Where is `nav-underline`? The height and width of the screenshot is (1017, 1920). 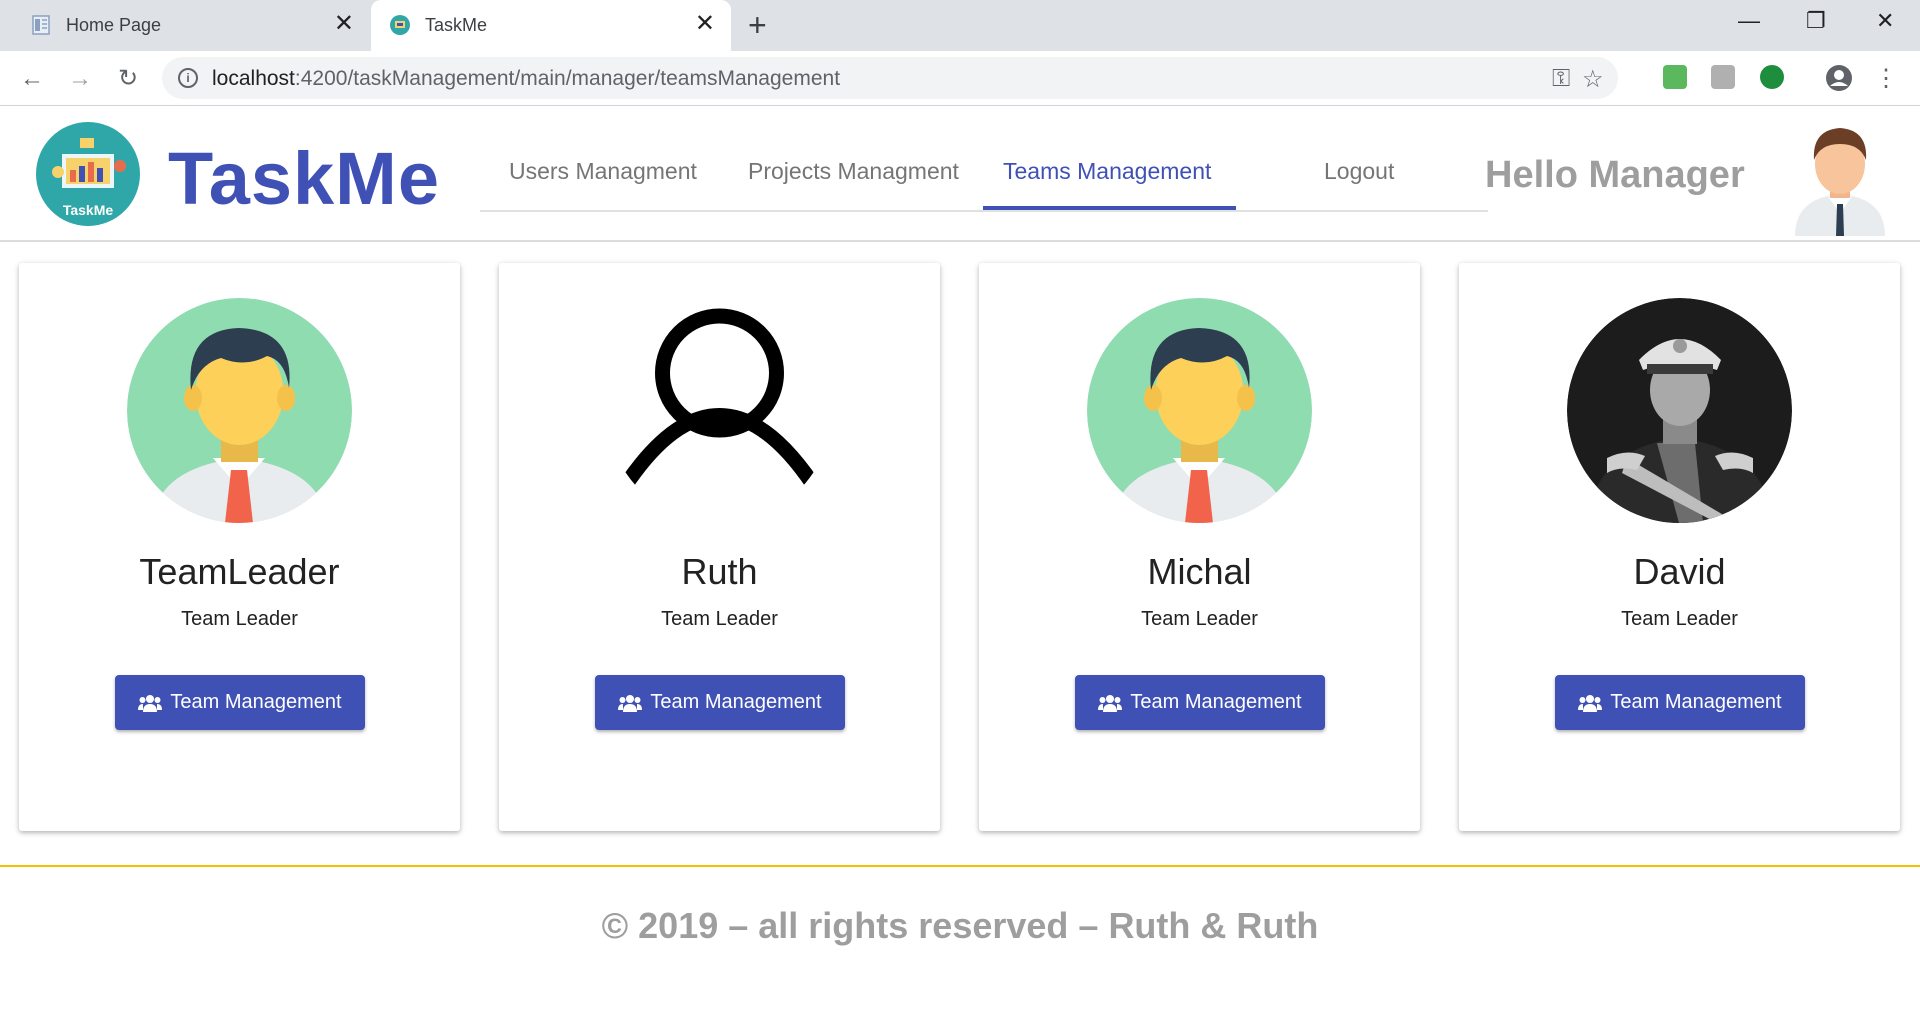
nav-underline is located at coordinates (984, 211).